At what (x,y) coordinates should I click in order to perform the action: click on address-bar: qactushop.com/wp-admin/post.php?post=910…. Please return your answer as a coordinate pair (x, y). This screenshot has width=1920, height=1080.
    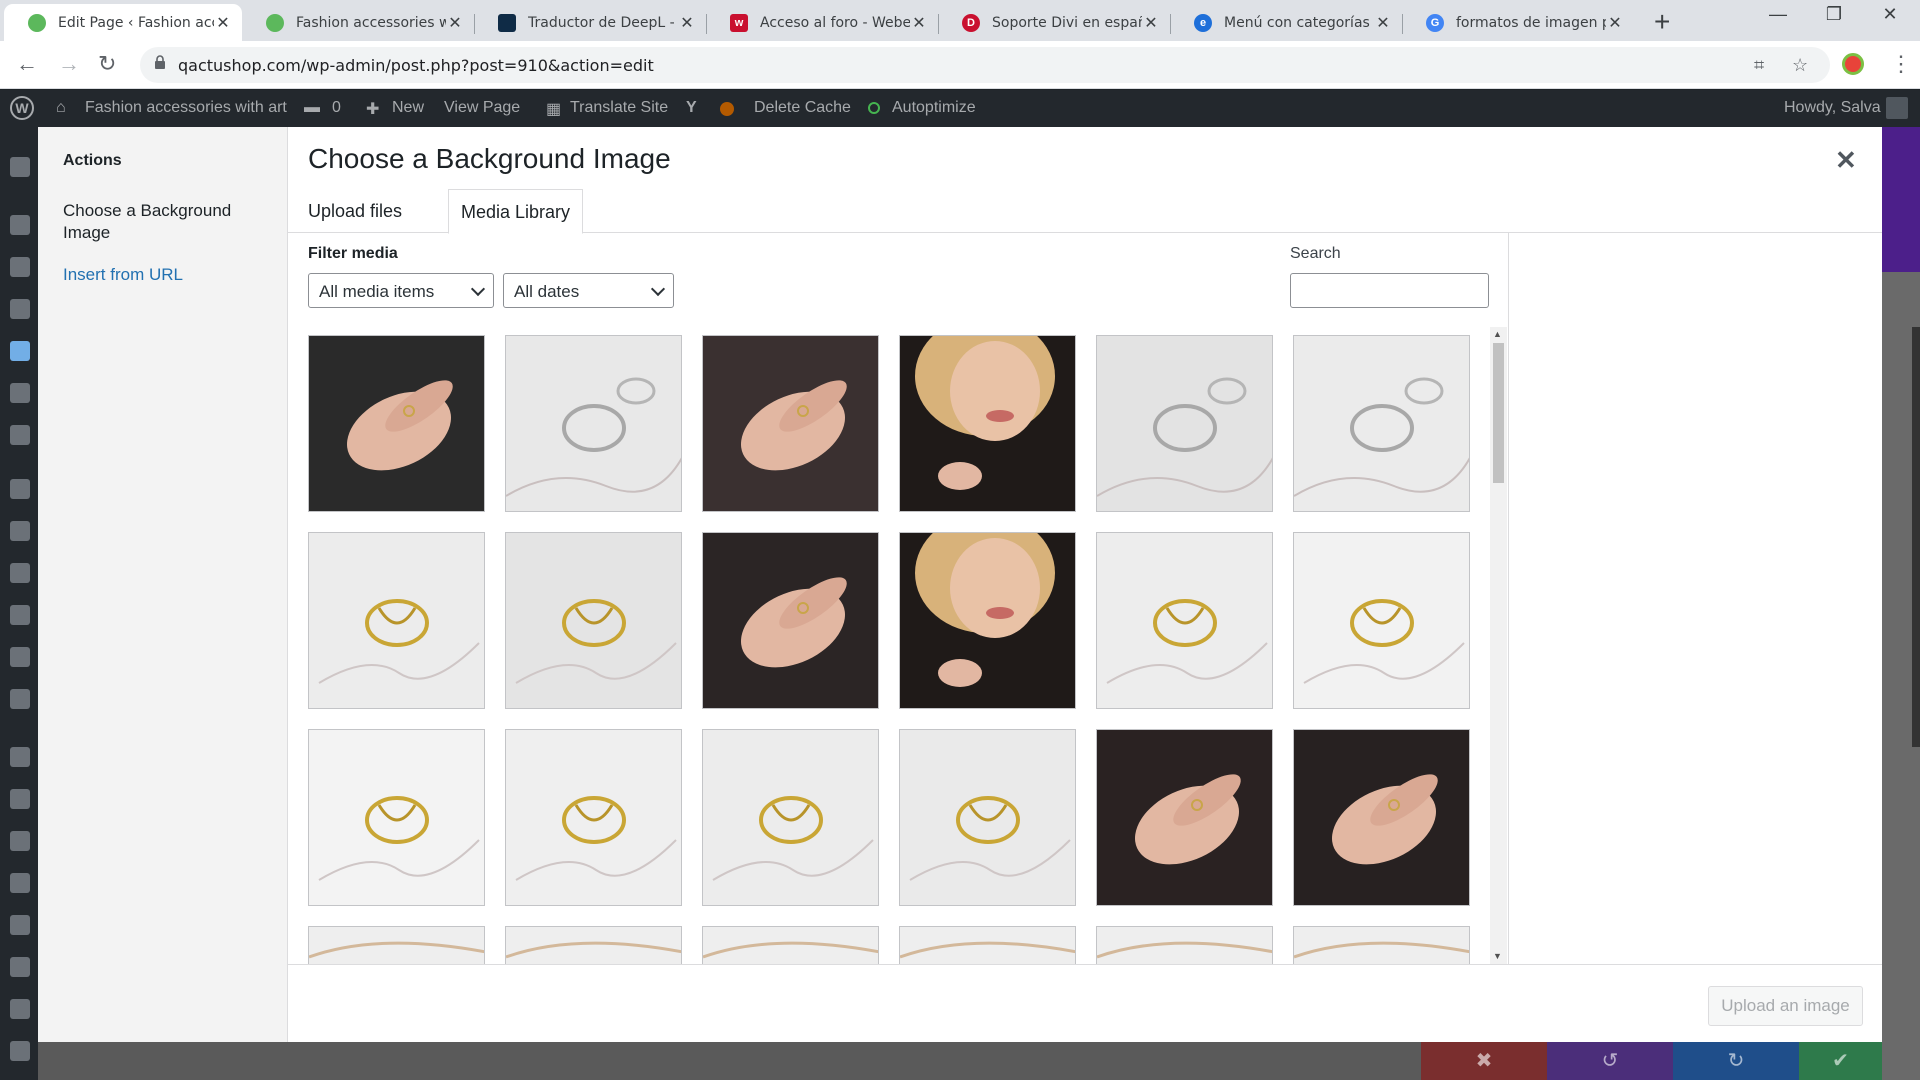
    Looking at the image, I should click on (985, 65).